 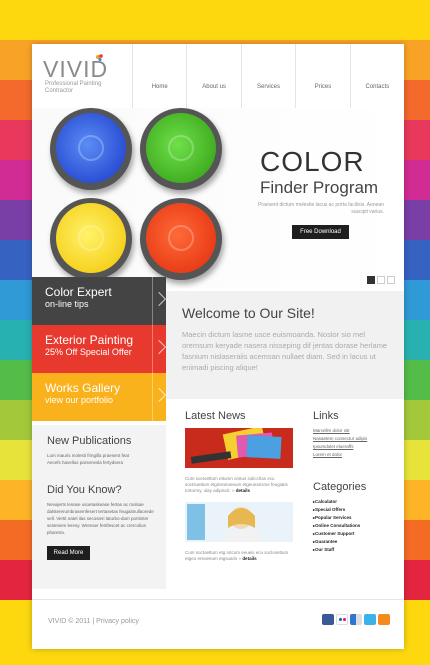 What do you see at coordinates (355, 510) in the screenshot?
I see `category-item: Special Offers` at bounding box center [355, 510].